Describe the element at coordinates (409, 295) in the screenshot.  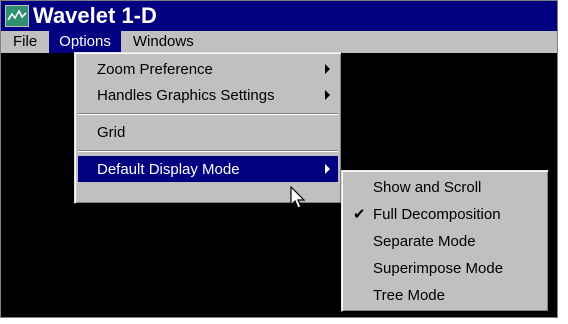
I see `submenu-item-label: Tree Mode` at that location.